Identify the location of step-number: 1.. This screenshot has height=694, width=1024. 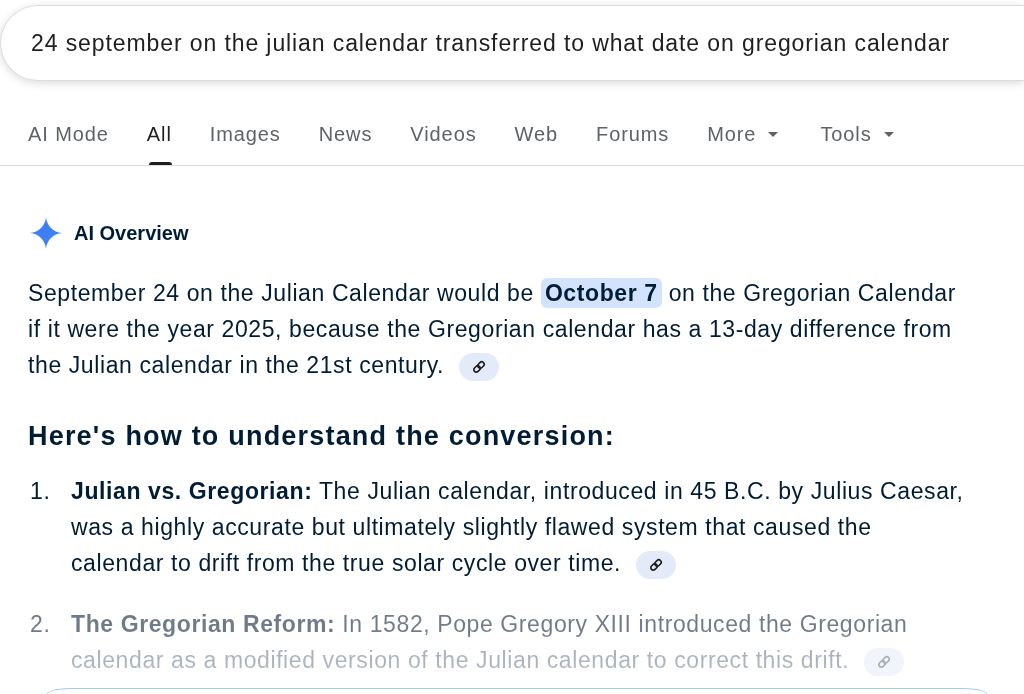
(41, 491).